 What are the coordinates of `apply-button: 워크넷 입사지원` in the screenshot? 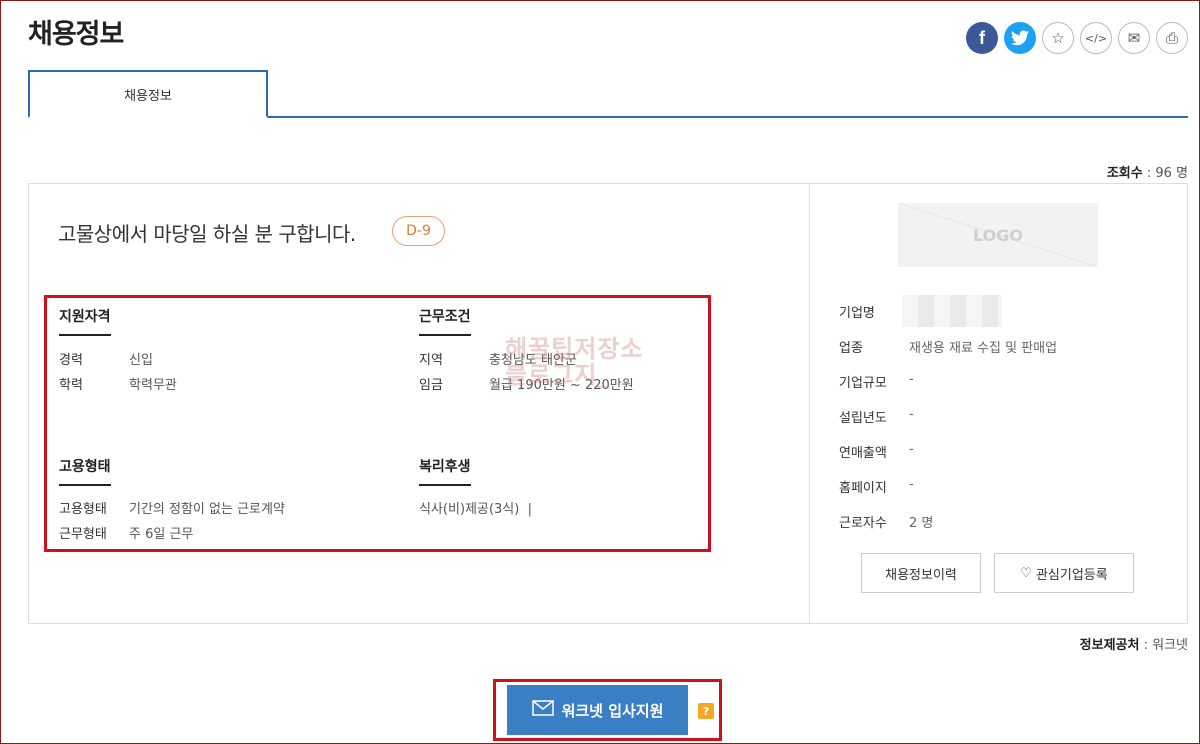 It's located at (597, 710).